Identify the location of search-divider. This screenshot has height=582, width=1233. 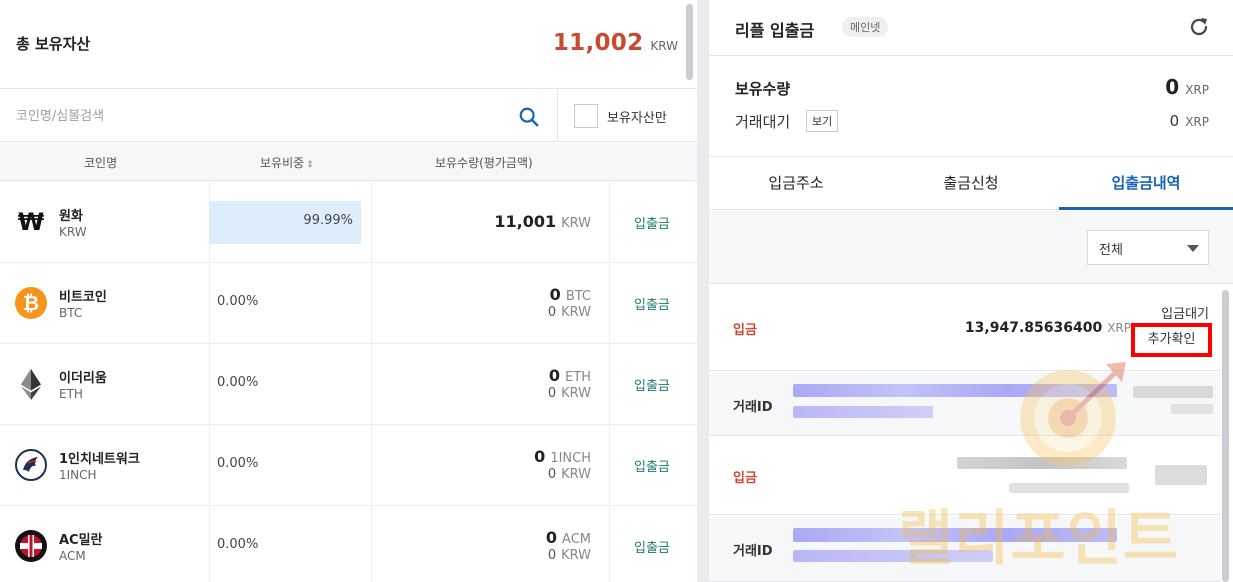
(557, 116).